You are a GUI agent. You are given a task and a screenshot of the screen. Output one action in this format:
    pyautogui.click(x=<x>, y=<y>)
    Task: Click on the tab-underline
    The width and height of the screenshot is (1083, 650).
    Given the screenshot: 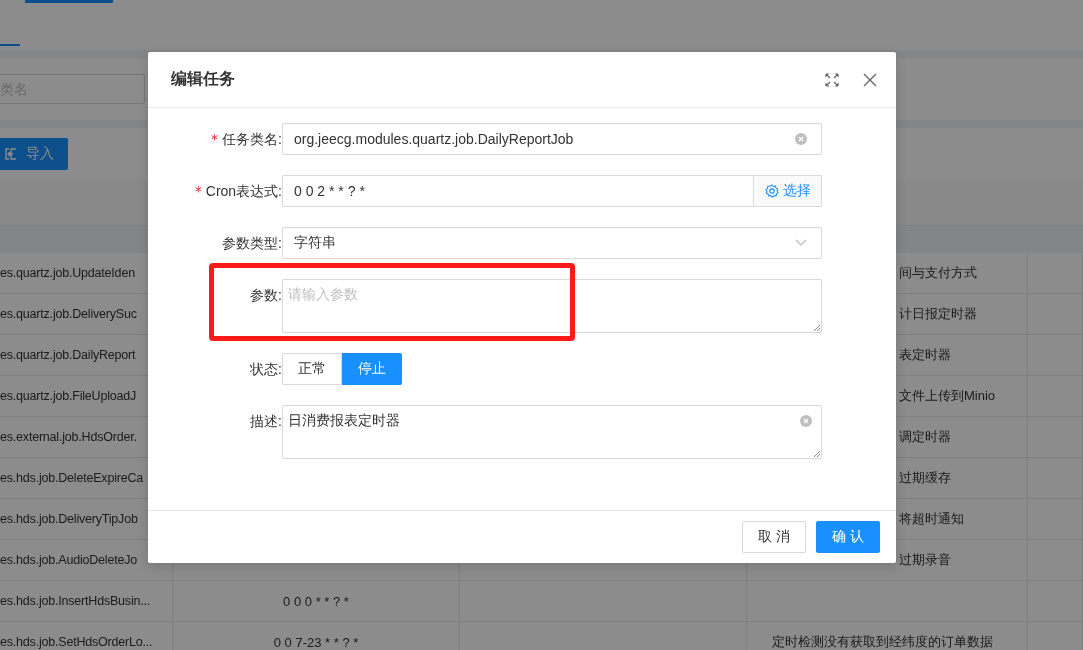 What is the action you would take?
    pyautogui.click(x=10, y=45)
    